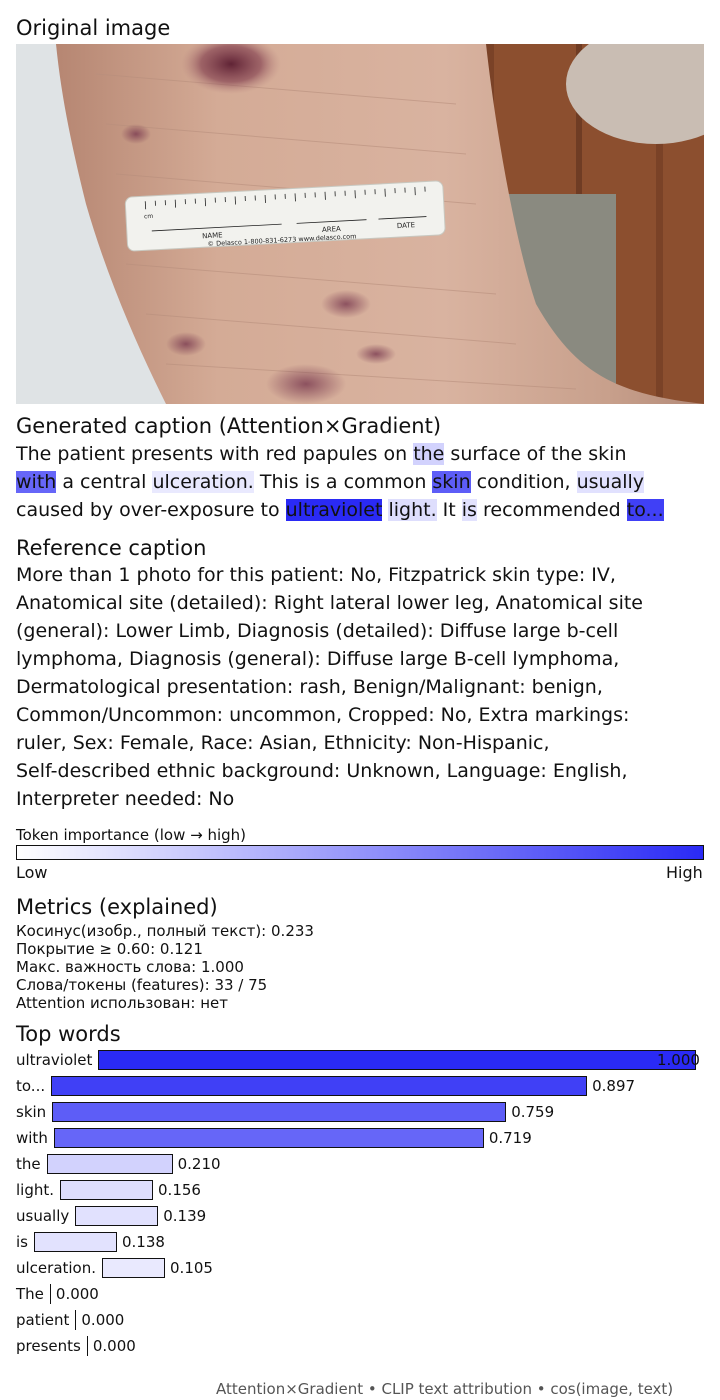 The height and width of the screenshot is (1400, 720). I want to click on top-word-label: is, so click(22, 1242).